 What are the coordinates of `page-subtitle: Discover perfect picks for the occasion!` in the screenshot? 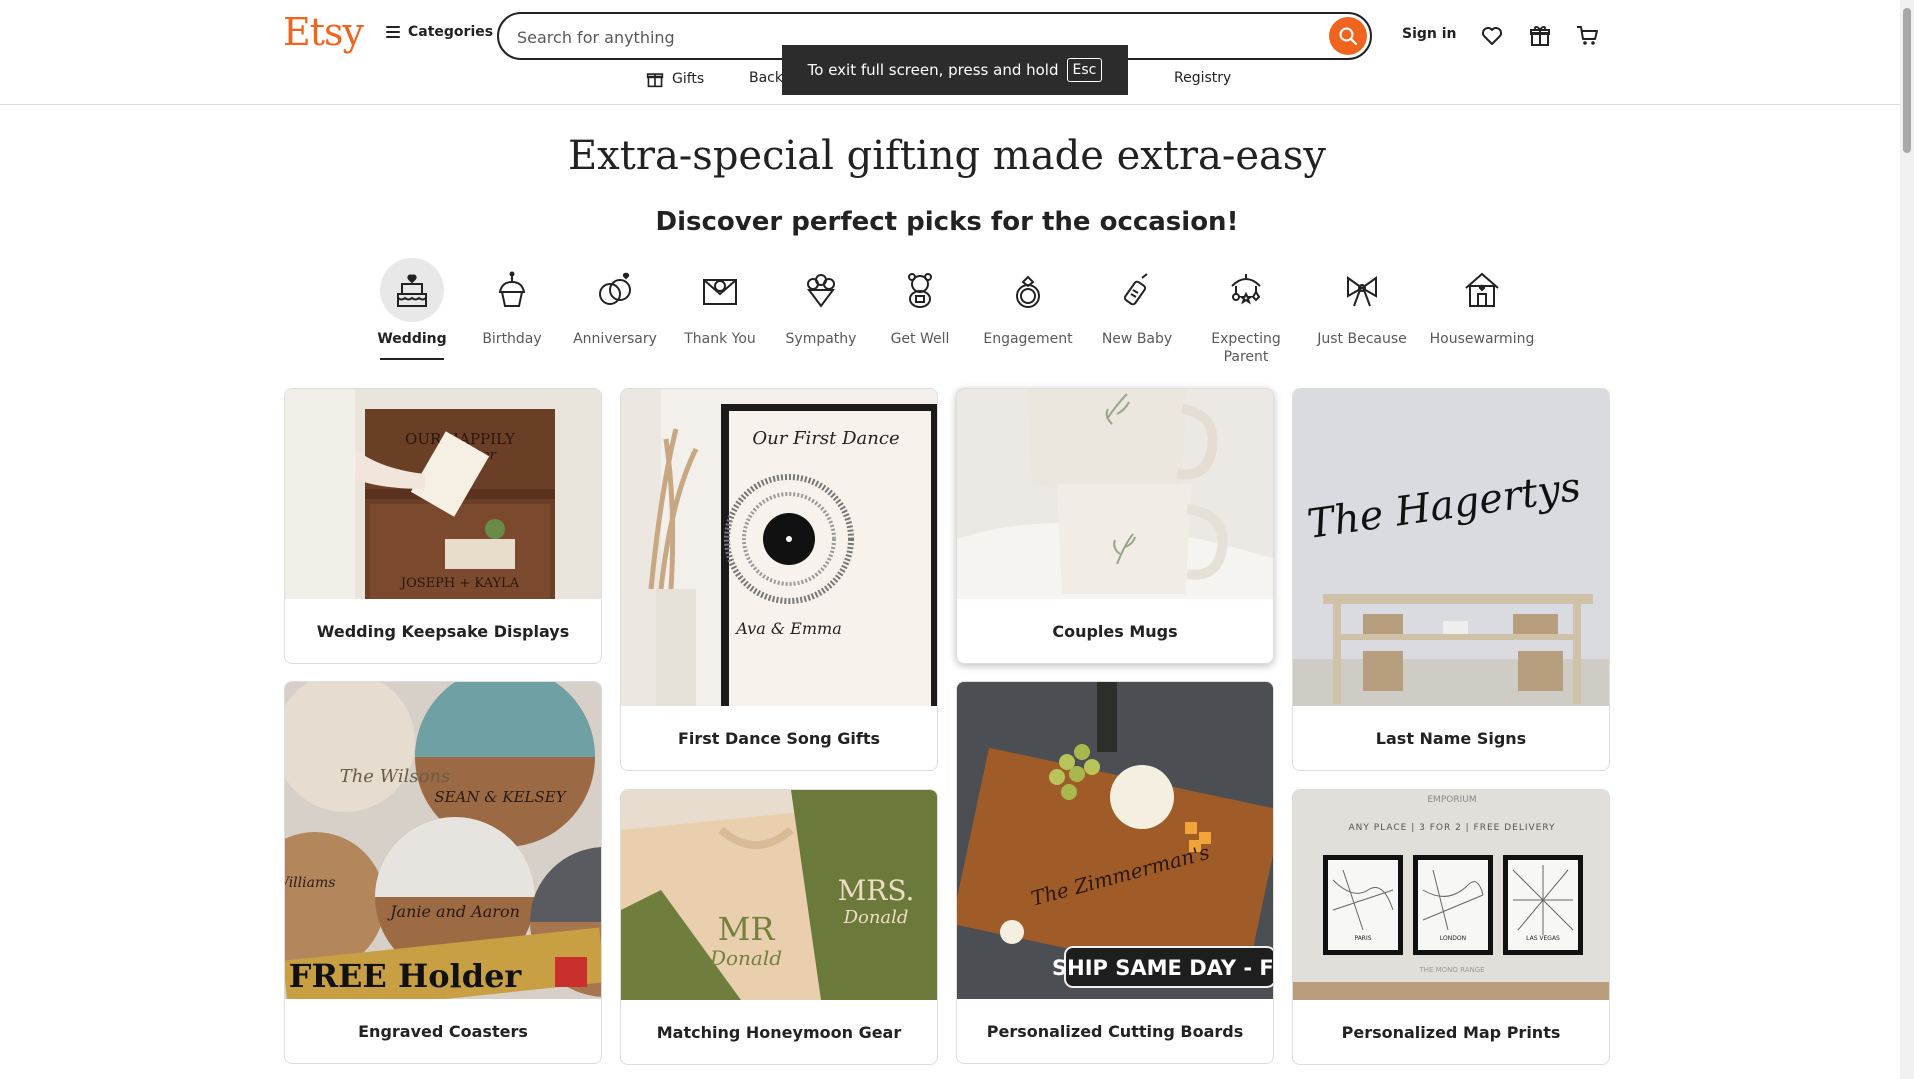 It's located at (947, 222).